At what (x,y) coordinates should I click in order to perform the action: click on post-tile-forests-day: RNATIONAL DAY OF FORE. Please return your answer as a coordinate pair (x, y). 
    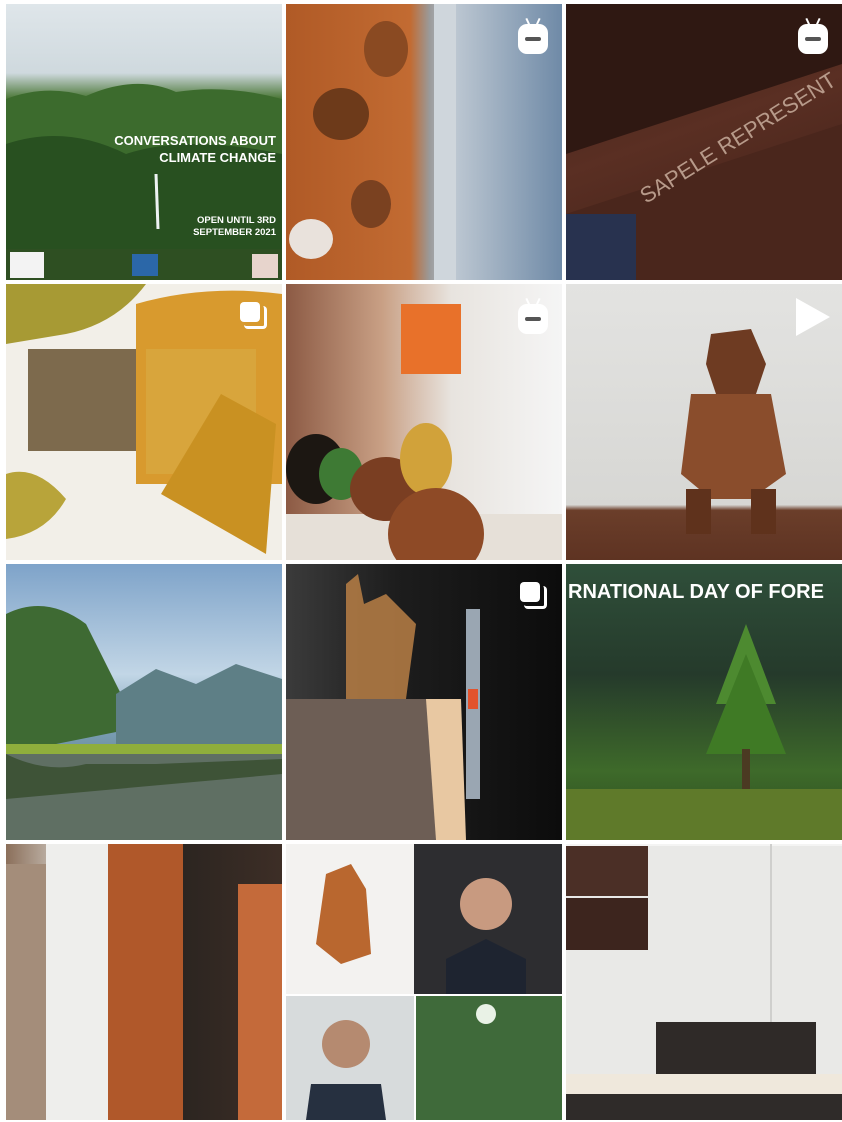
    Looking at the image, I should click on (704, 702).